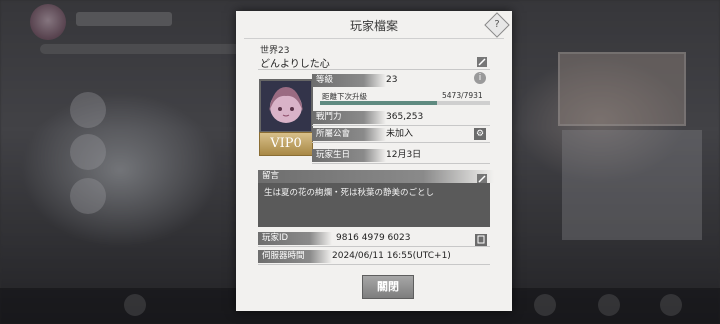 Image resolution: width=720 pixels, height=324 pixels. I want to click on player-id-value: 9816 4979 6023, so click(373, 238).